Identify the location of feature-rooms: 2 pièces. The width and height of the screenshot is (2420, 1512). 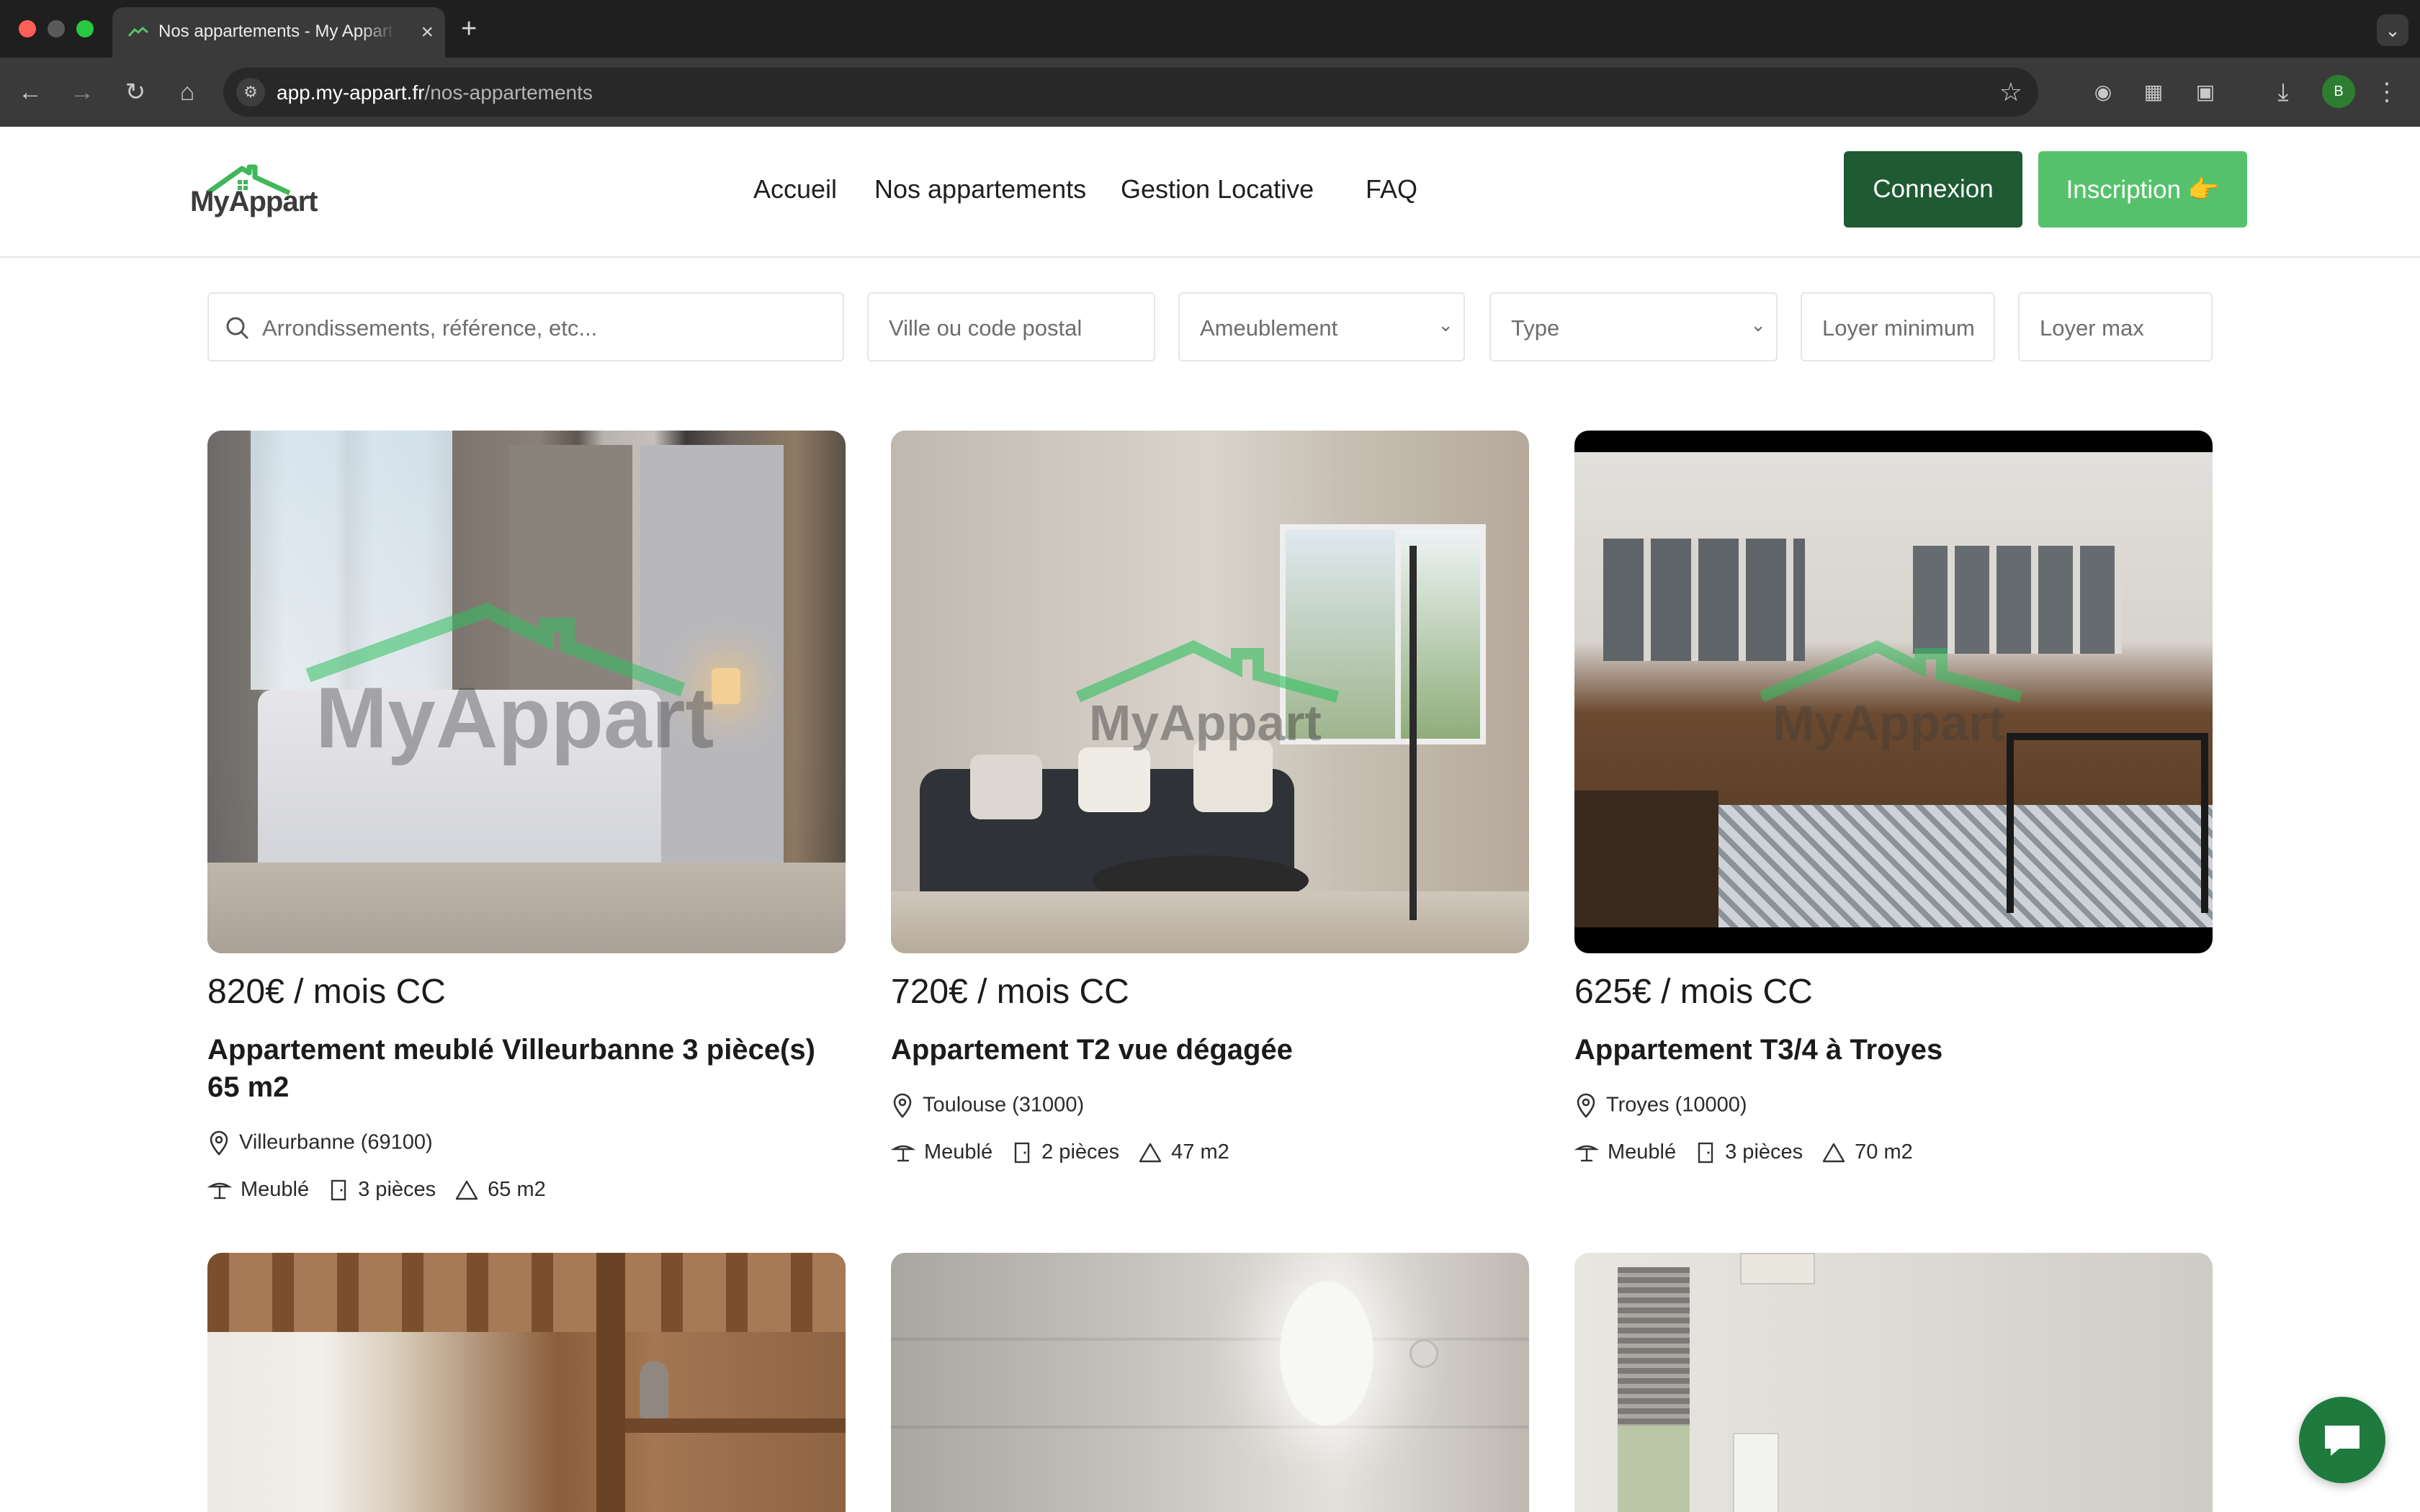
(1065, 1152).